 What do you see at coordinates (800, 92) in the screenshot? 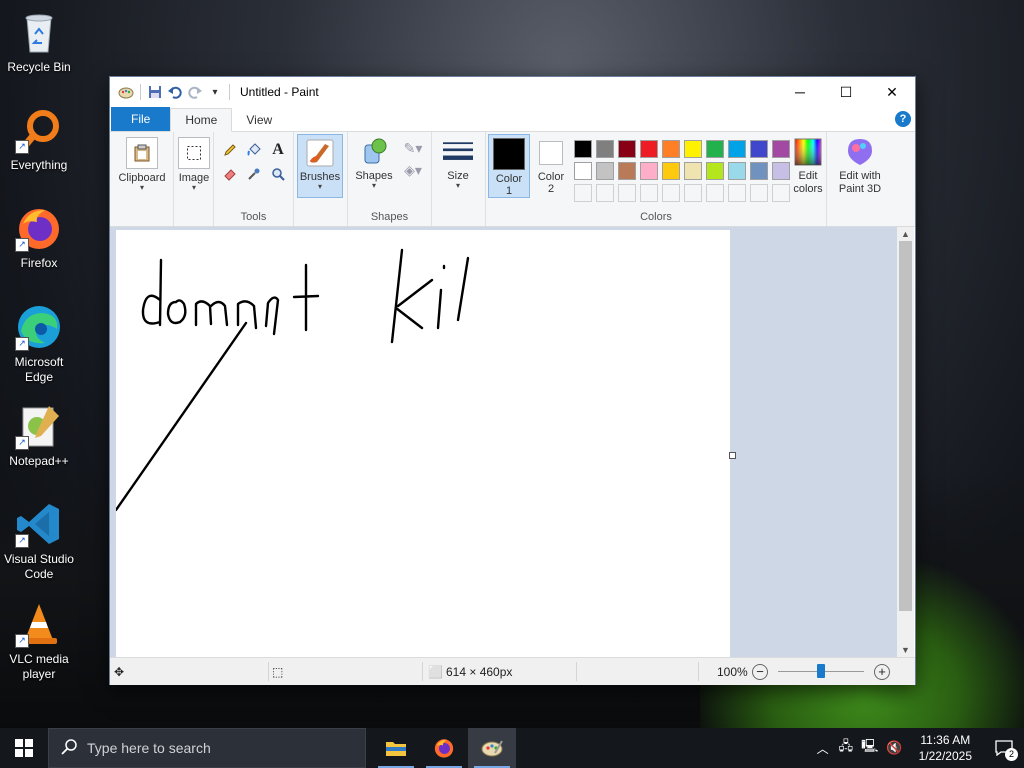
I see `minimize-button: ─` at bounding box center [800, 92].